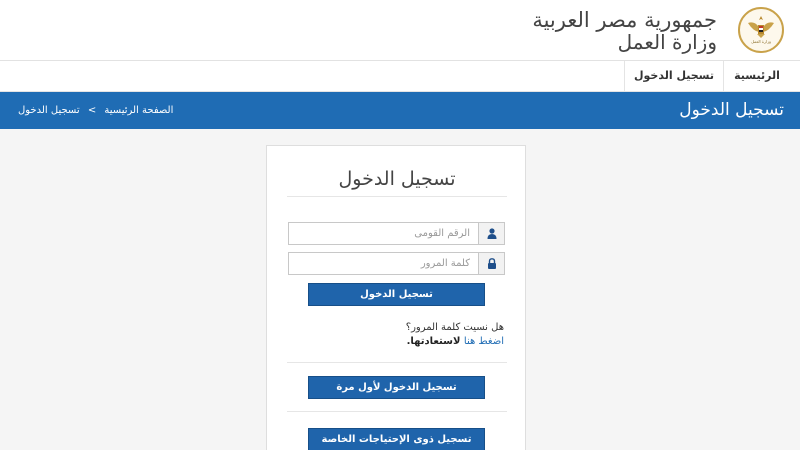  What do you see at coordinates (667, 42) in the screenshot?
I see `ministry-title: وزارة العمل` at bounding box center [667, 42].